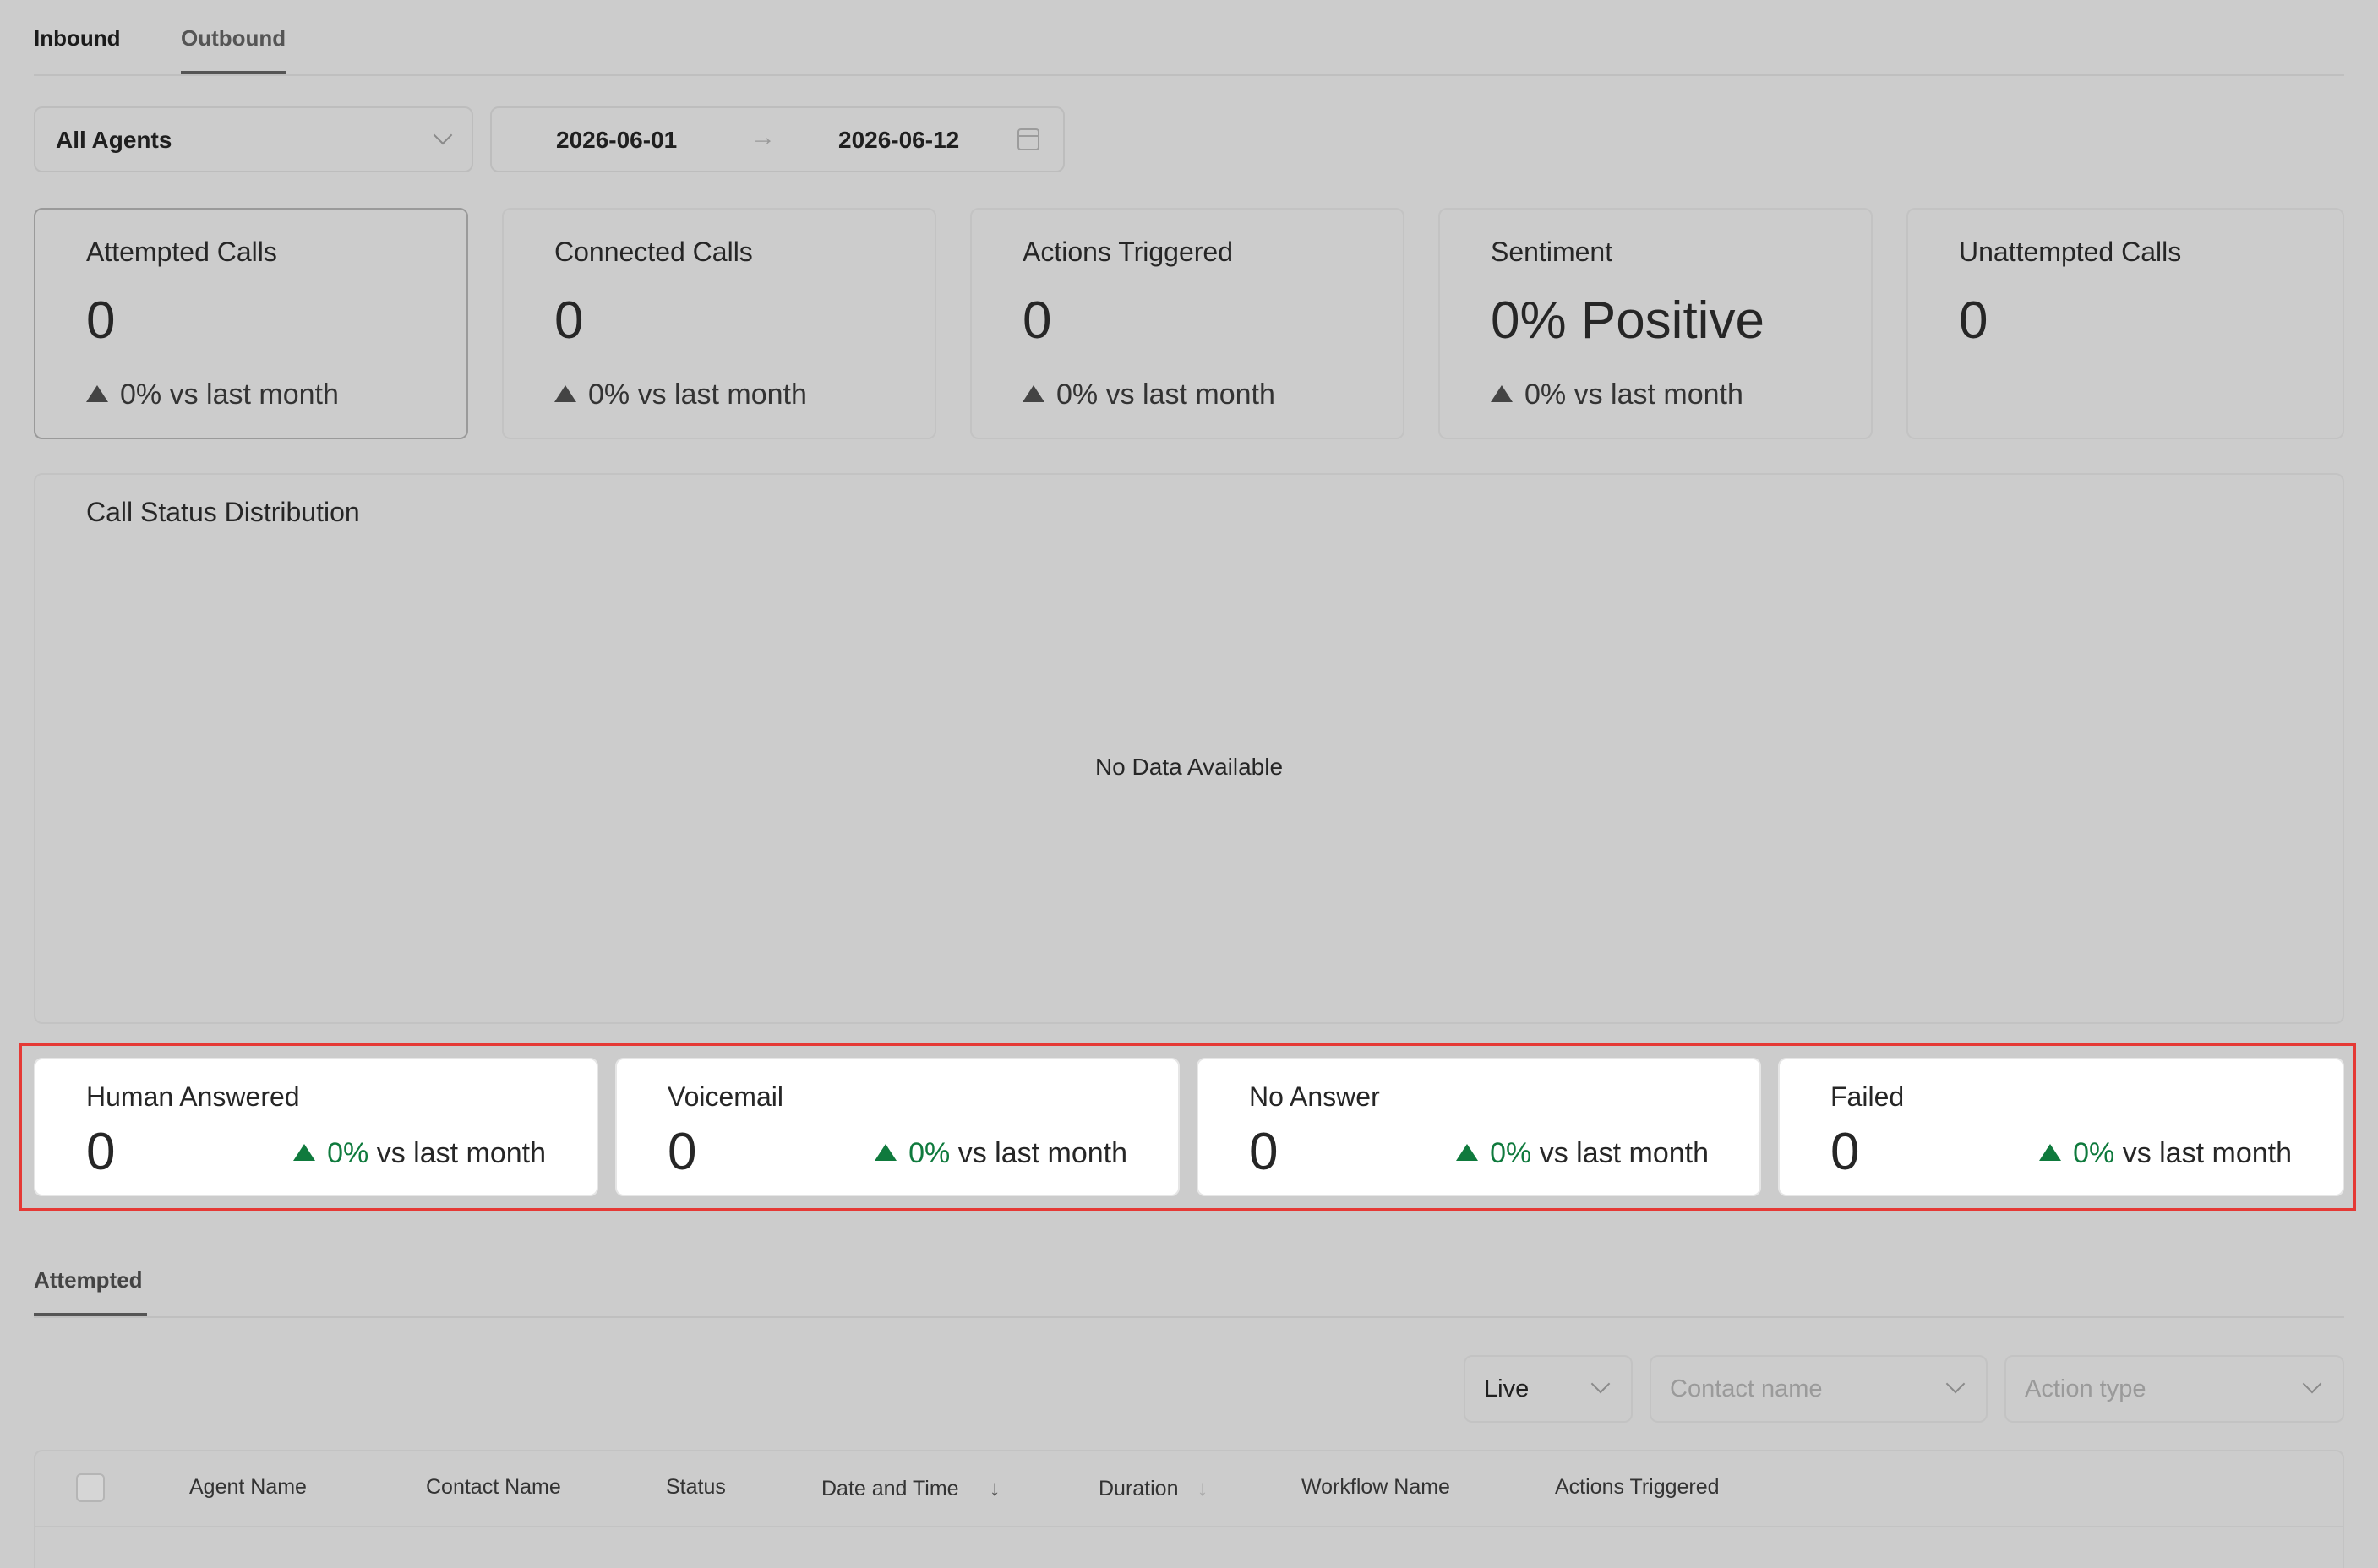 This screenshot has width=2378, height=1568. Describe the element at coordinates (2125, 323) in the screenshot. I see `stat-card-unattempted-calls: Unattempted Calls 0` at that location.